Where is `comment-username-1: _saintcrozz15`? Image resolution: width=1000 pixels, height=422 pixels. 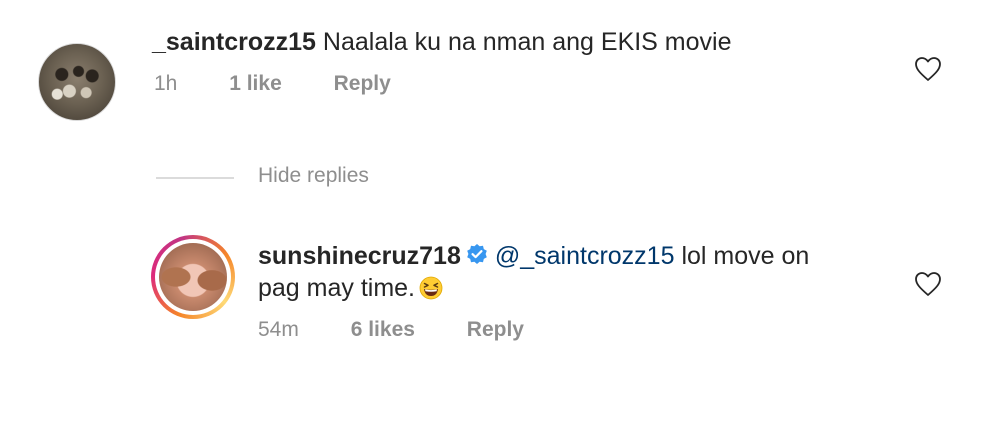
comment-username-1: _saintcrozz15 is located at coordinates (234, 42).